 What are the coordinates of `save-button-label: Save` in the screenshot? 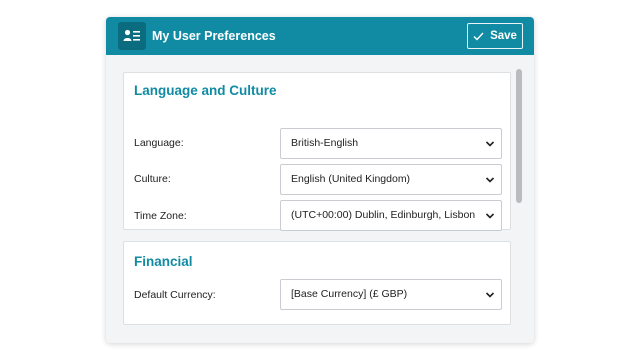 It's located at (503, 36).